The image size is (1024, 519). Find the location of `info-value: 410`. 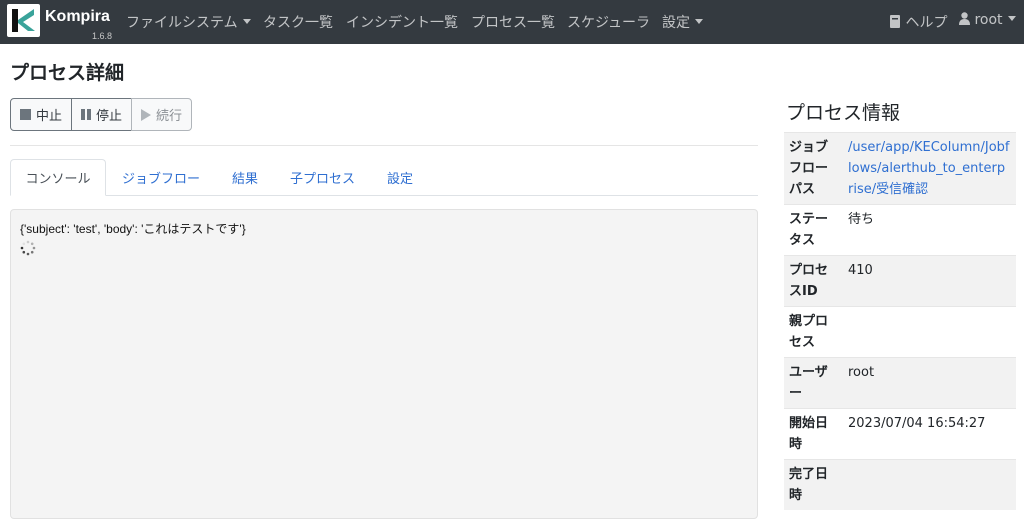

info-value: 410 is located at coordinates (929, 281).